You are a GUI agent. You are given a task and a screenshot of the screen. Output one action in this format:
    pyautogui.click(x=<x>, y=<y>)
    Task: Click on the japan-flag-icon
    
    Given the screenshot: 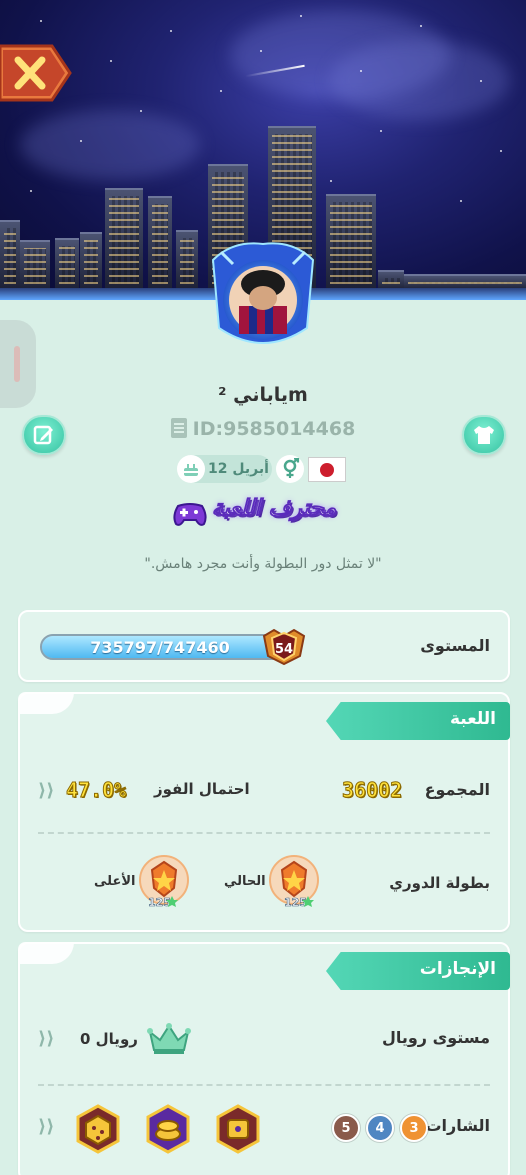 What is the action you would take?
    pyautogui.click(x=327, y=469)
    